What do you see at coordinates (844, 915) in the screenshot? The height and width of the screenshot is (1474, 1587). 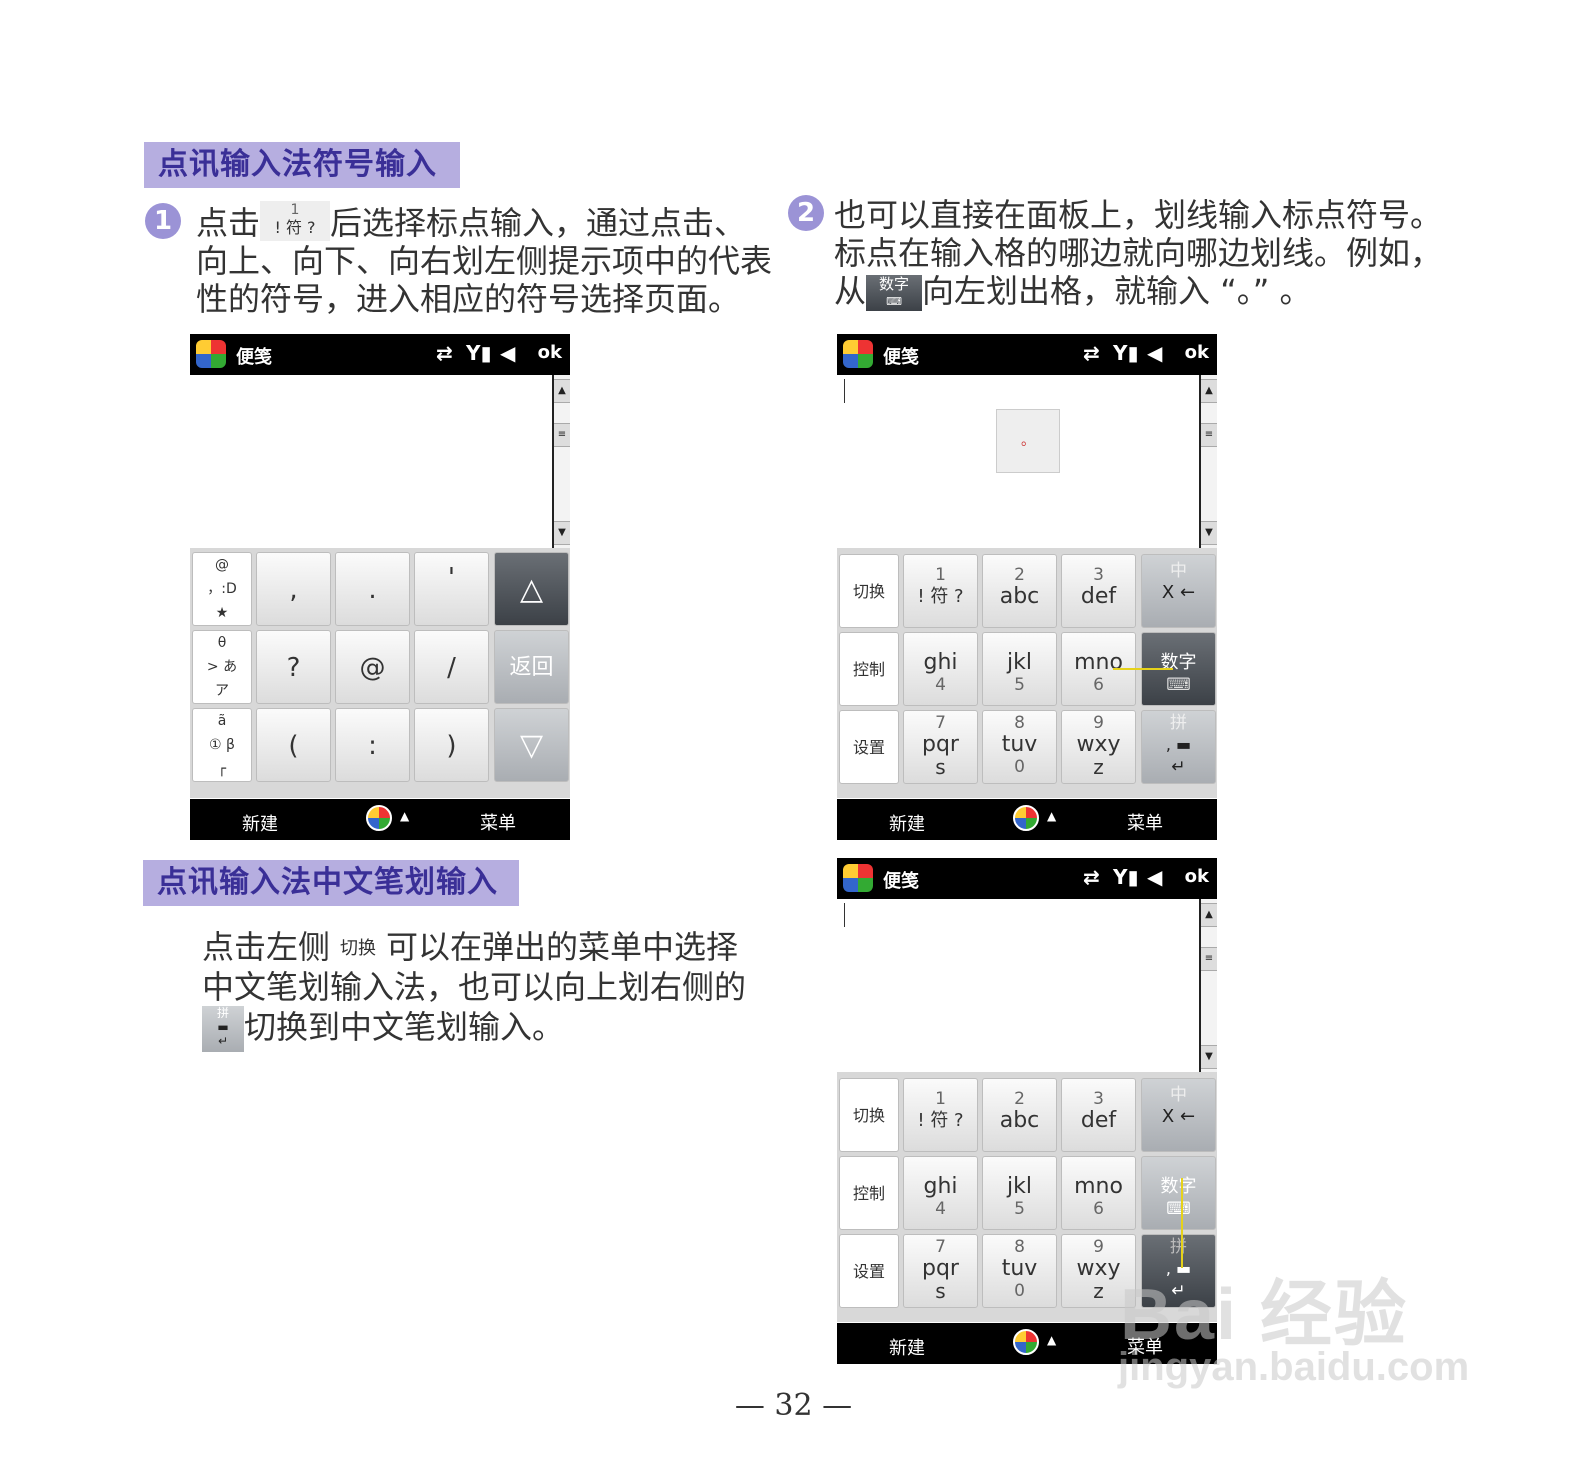 I see `text-cursor` at bounding box center [844, 915].